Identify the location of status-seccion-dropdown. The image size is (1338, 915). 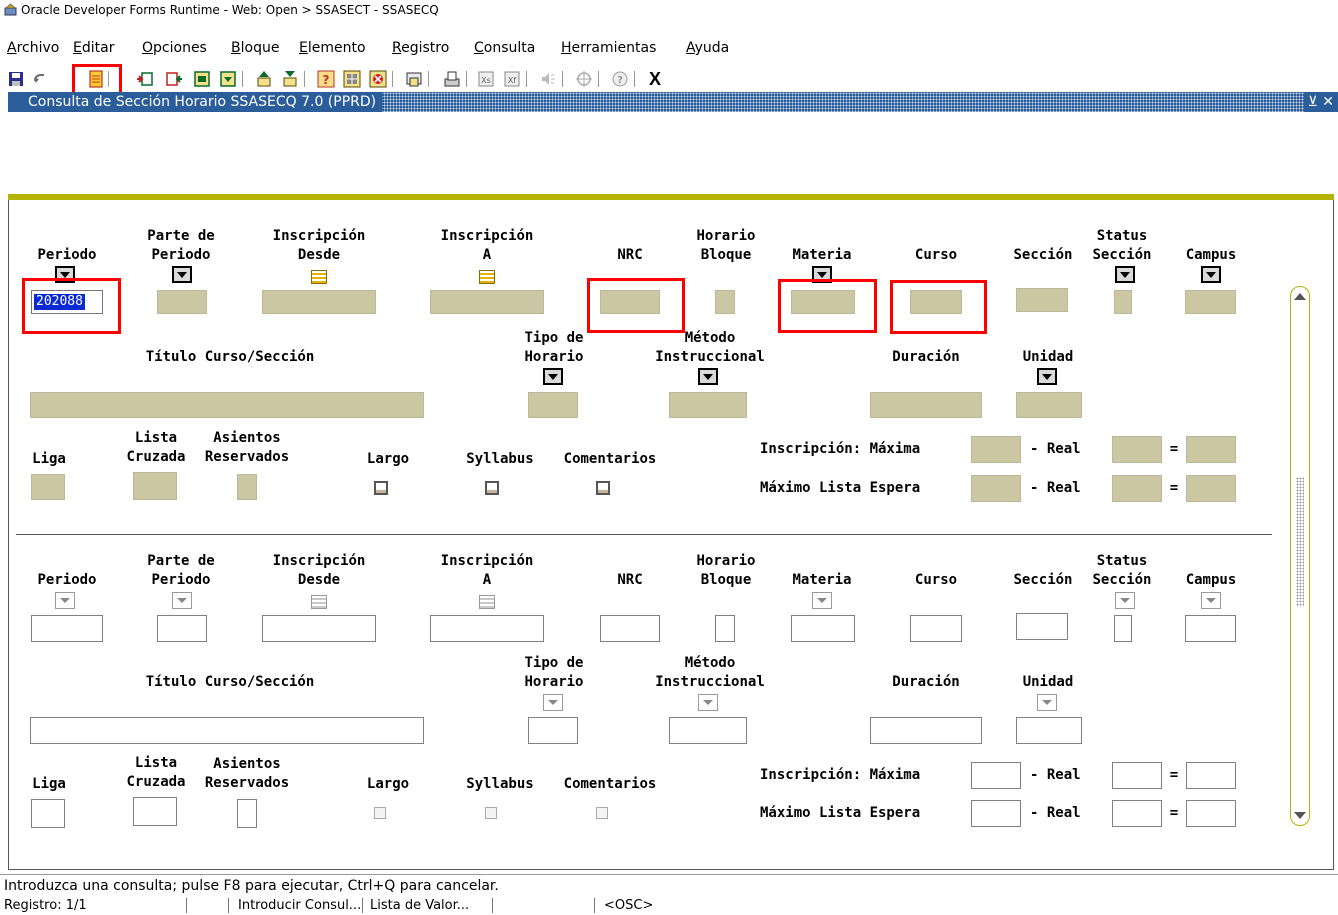
(1125, 274).